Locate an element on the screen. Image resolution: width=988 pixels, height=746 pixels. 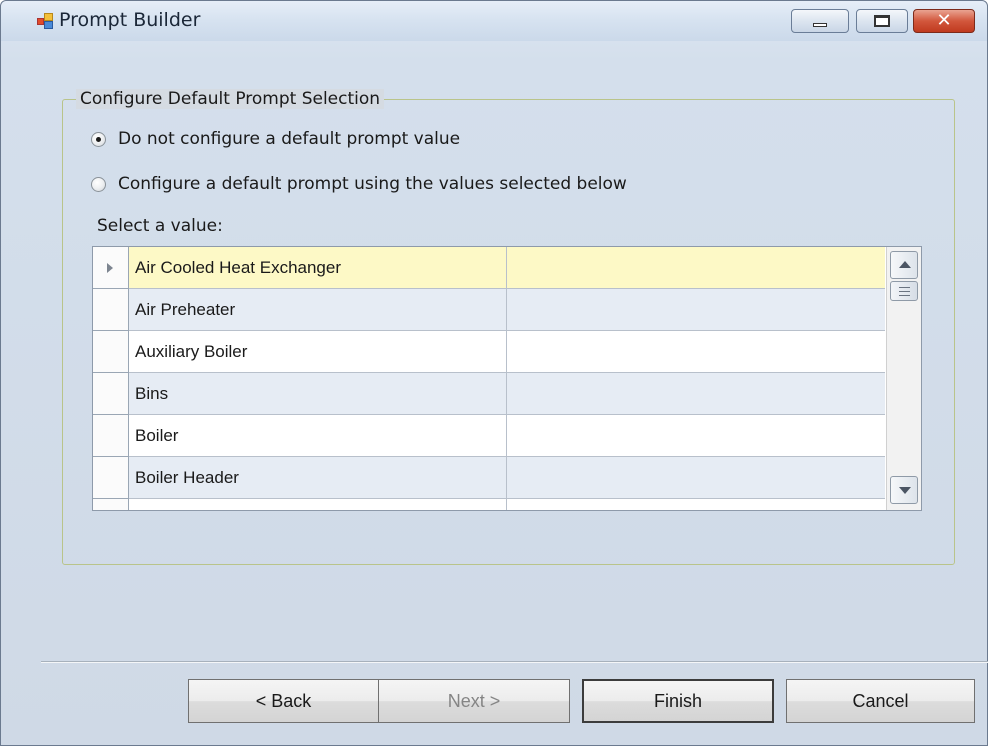
back-button: < Back is located at coordinates (283, 701).